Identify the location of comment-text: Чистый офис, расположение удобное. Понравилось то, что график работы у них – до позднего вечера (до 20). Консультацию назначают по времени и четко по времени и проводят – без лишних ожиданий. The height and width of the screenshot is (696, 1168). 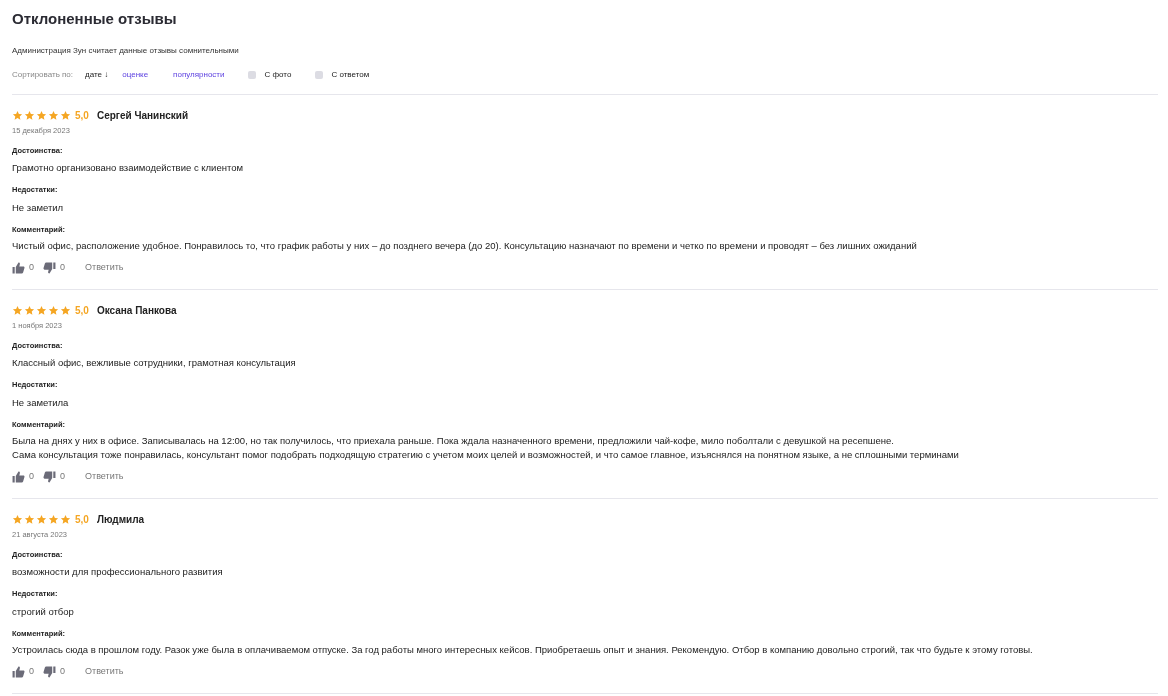
(465, 246).